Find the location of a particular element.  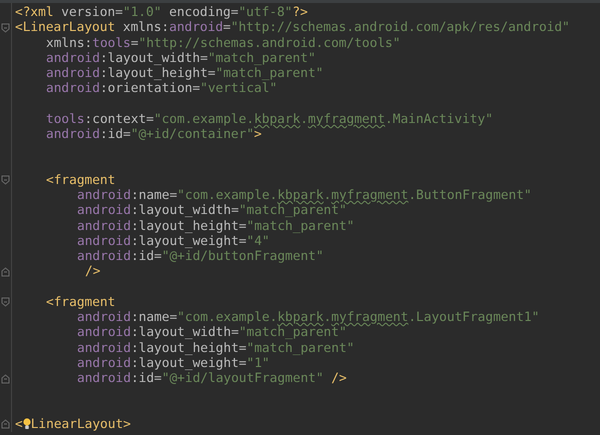

code-line: android:id="@+id/layoutFragment" /> is located at coordinates (212, 378).